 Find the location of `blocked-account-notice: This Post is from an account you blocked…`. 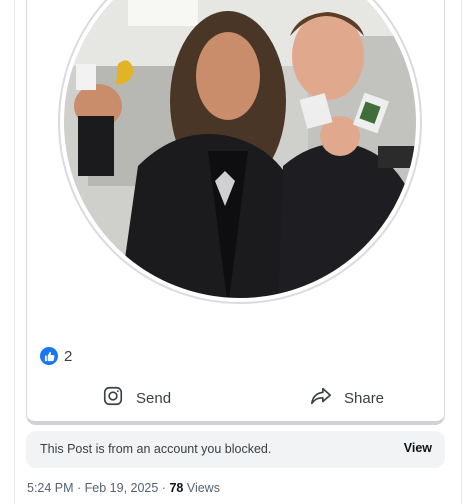

blocked-account-notice: This Post is from an account you blocked… is located at coordinates (235, 449).